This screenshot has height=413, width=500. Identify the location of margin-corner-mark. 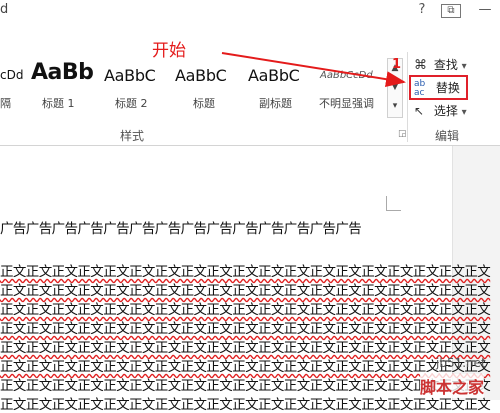
(393, 203).